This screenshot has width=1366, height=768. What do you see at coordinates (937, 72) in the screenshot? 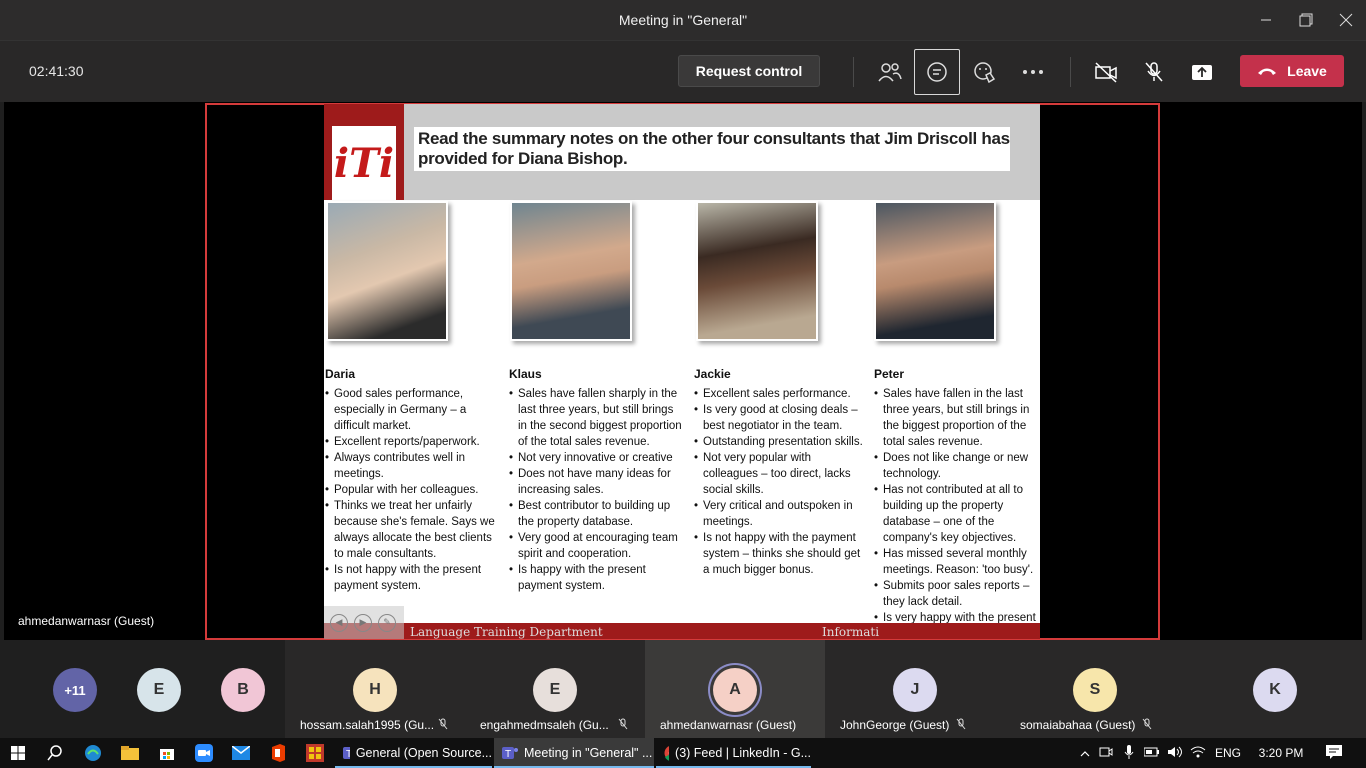
I see `chat-icon` at bounding box center [937, 72].